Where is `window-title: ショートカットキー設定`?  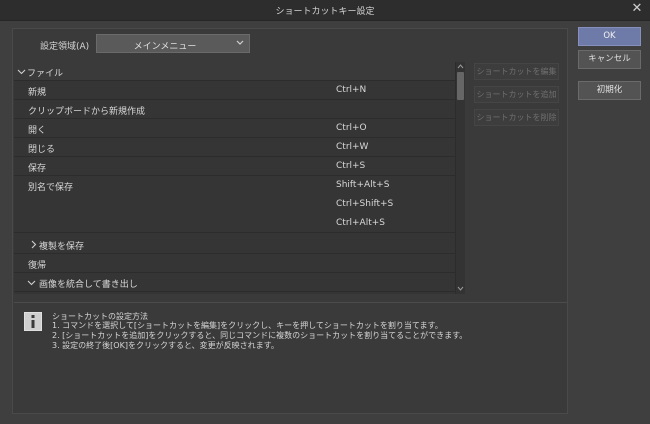
window-title: ショートカットキー設定 is located at coordinates (325, 12).